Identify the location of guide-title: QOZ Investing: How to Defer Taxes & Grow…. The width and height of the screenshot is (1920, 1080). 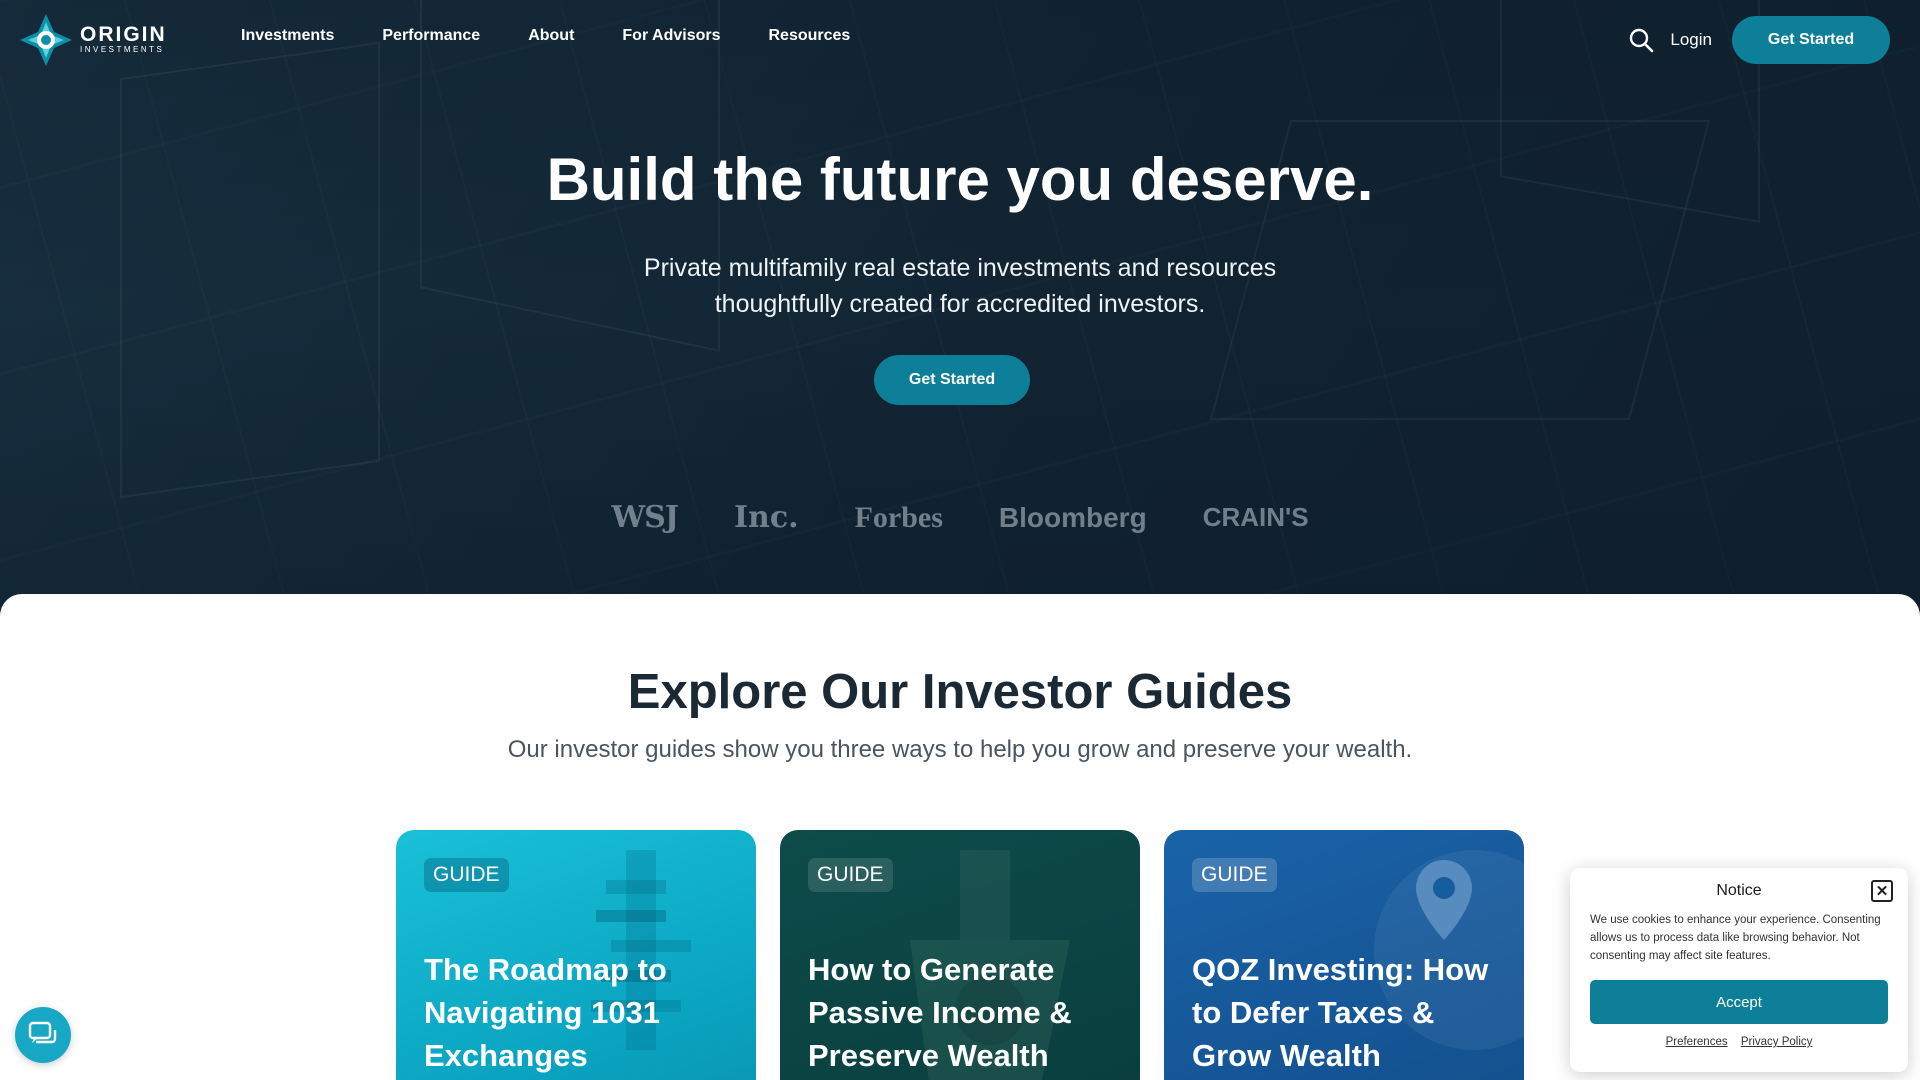
(1340, 1012).